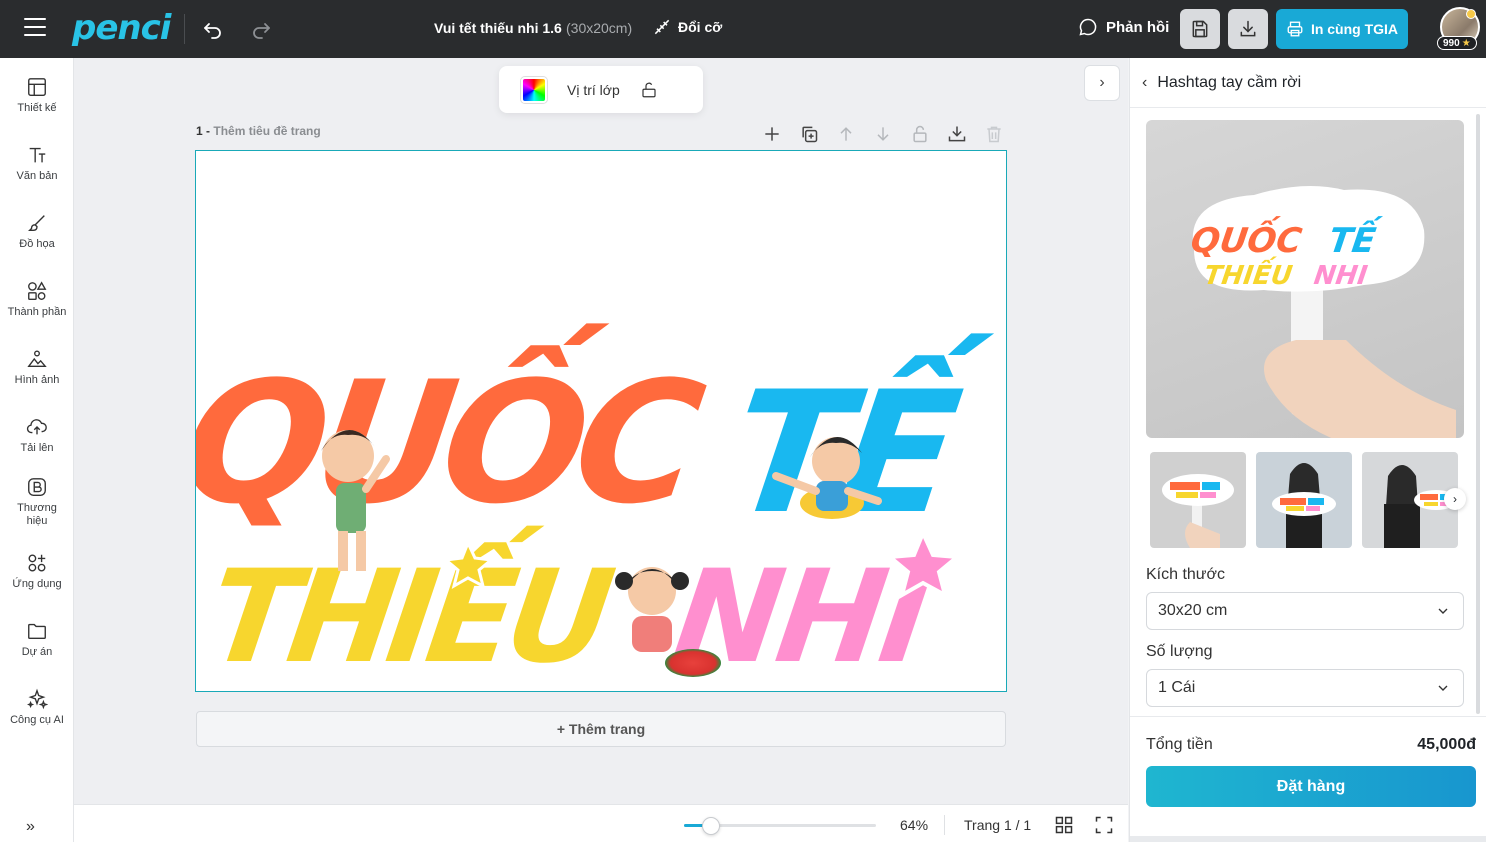 The height and width of the screenshot is (842, 1486). I want to click on artwork-word-quoc: QUỐC, so click(456, 431).